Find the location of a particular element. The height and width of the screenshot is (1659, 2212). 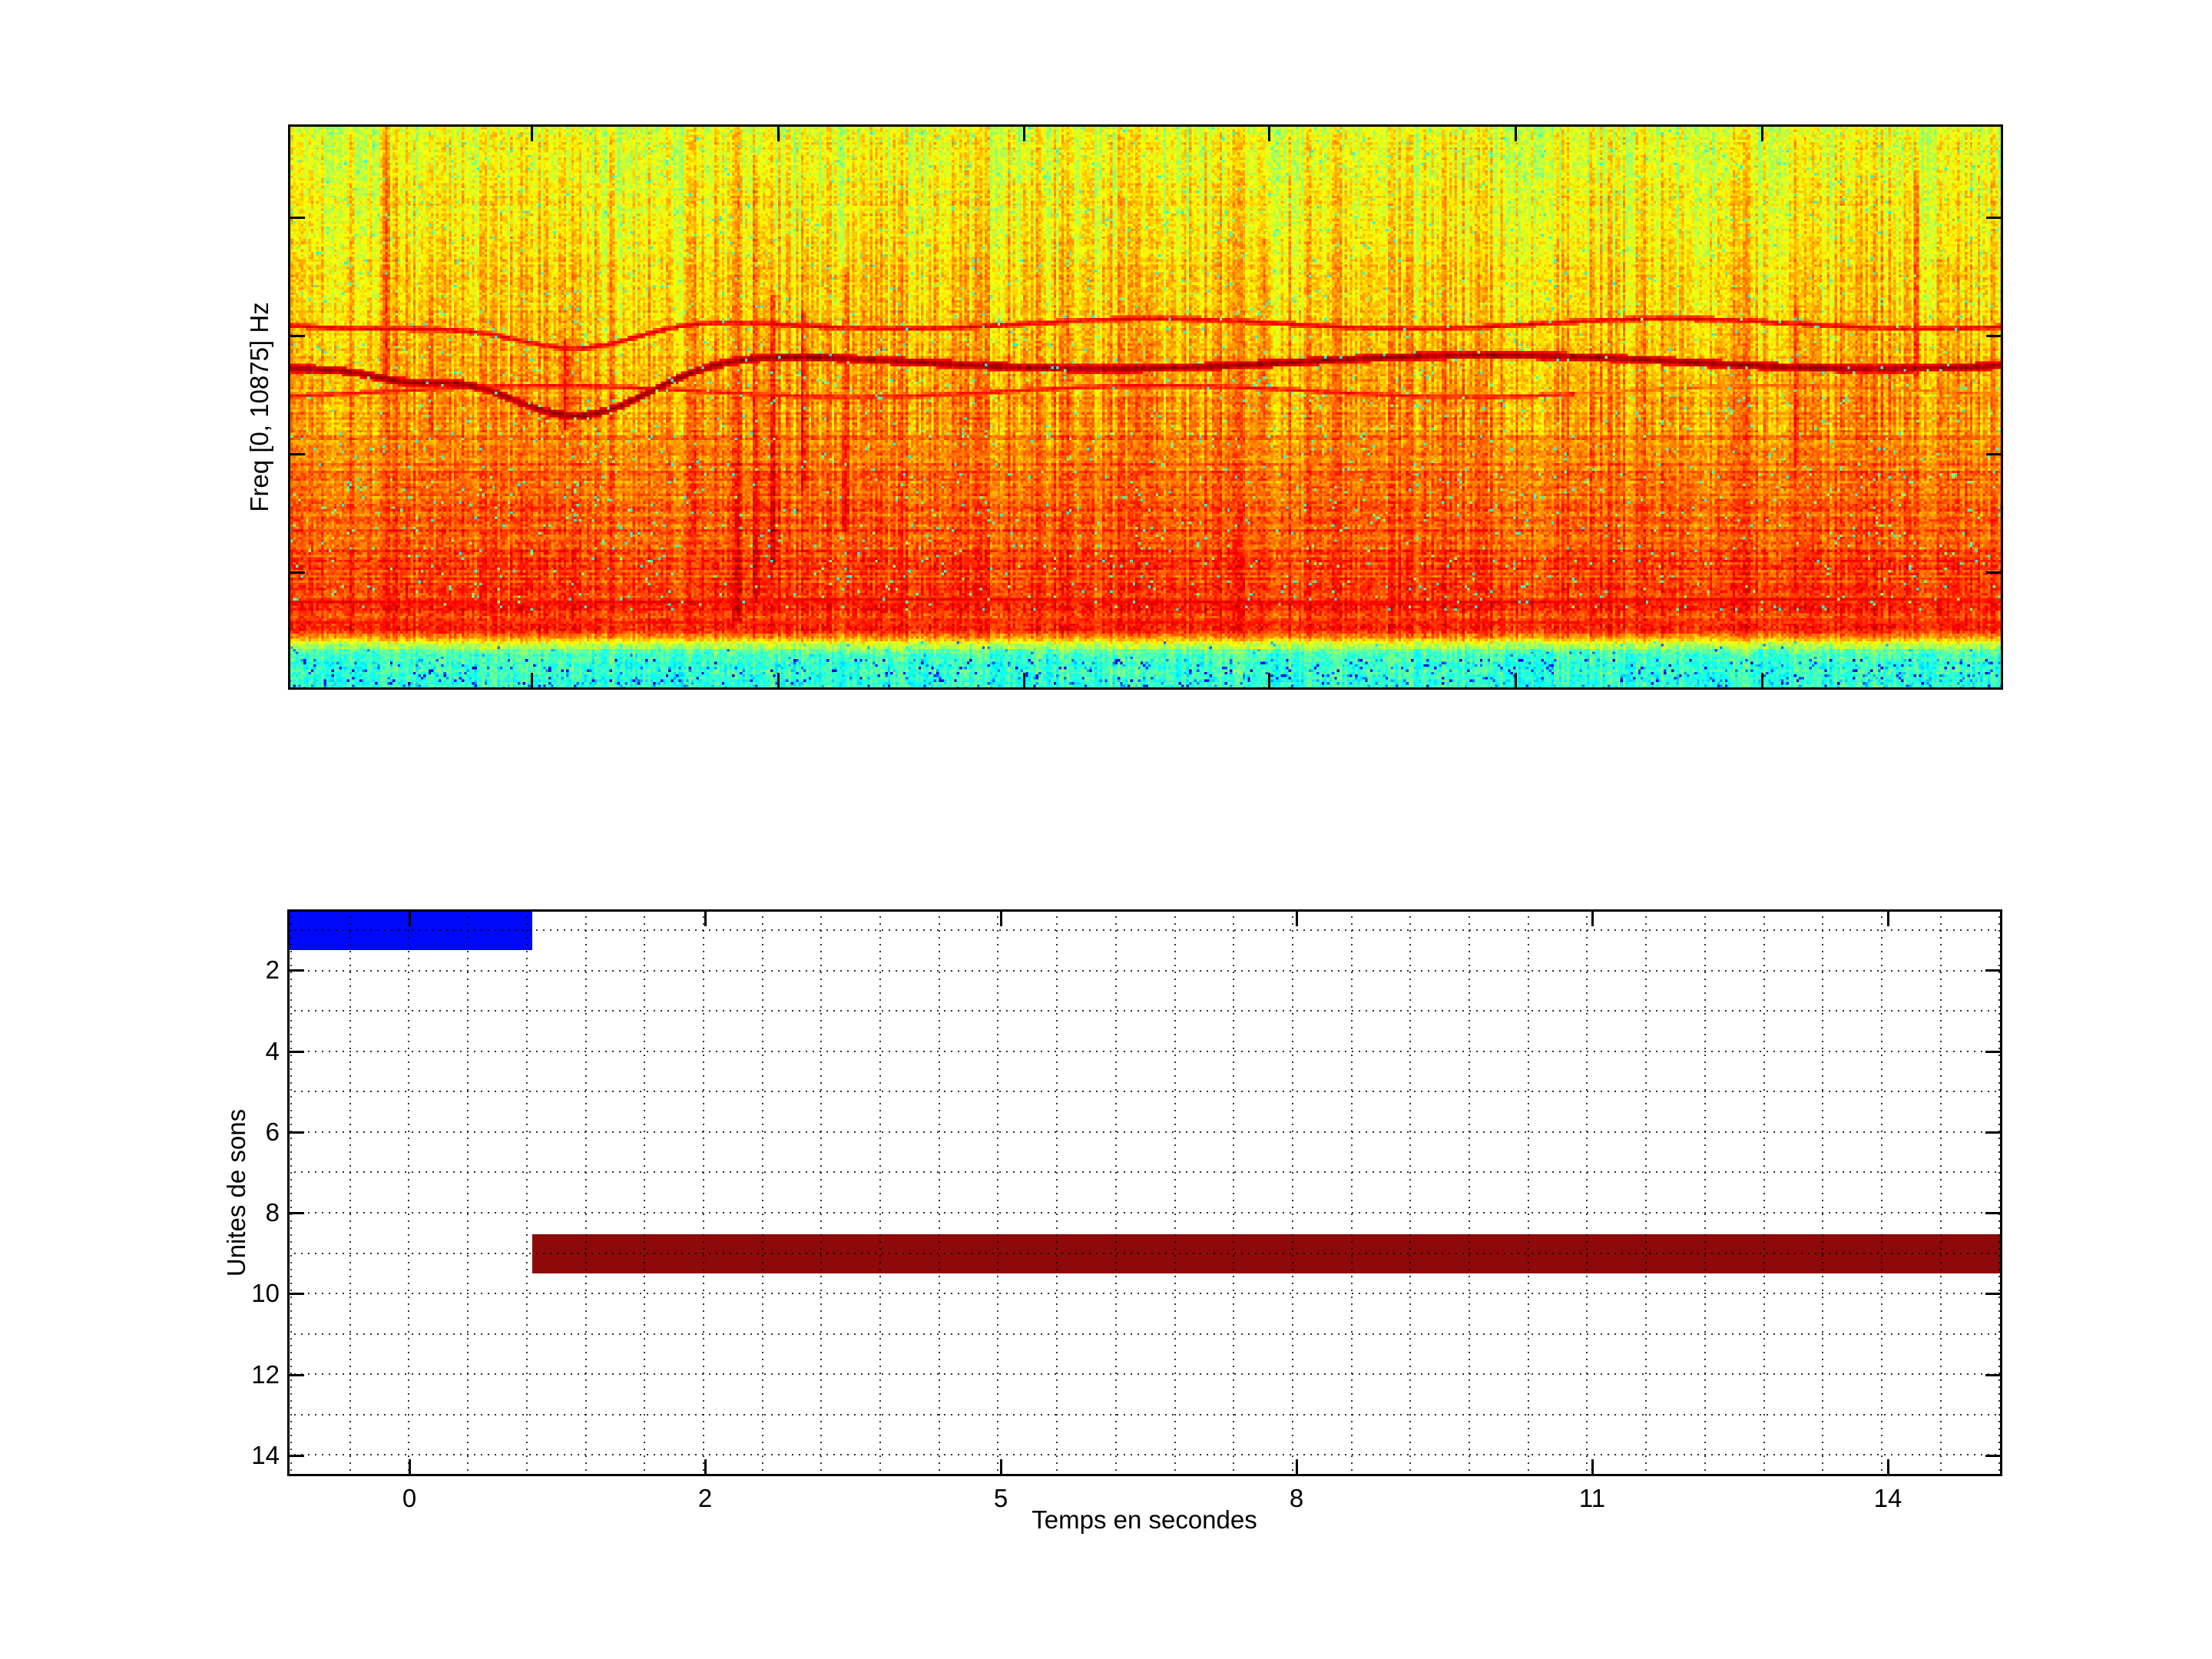

x-tick-label: 8 is located at coordinates (1296, 1498).